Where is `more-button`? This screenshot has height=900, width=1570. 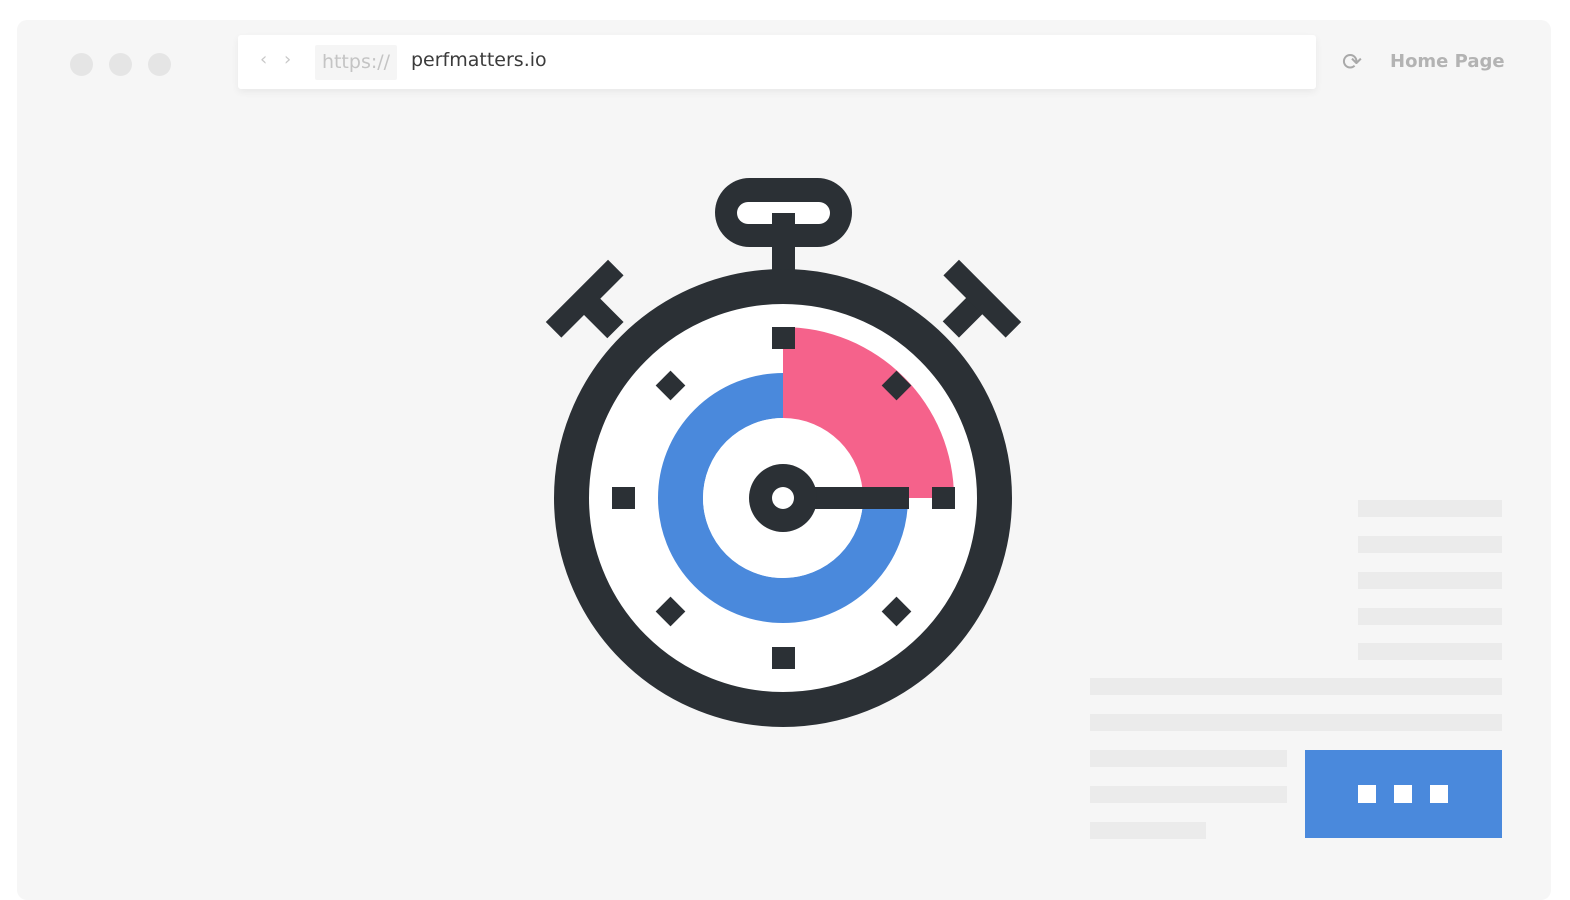
more-button is located at coordinates (1403, 794).